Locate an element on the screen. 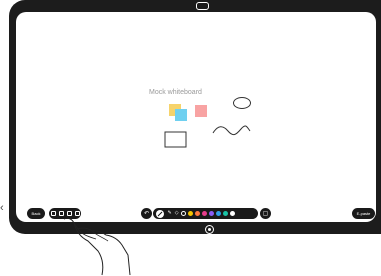  pen-tool is located at coordinates (160, 213).